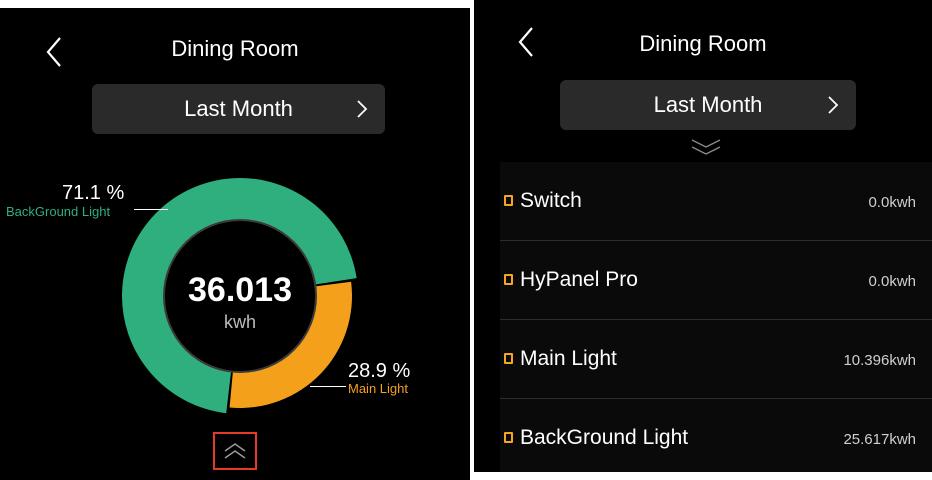 This screenshot has height=480, width=932. What do you see at coordinates (706, 148) in the screenshot?
I see `double-chevron-down-icon` at bounding box center [706, 148].